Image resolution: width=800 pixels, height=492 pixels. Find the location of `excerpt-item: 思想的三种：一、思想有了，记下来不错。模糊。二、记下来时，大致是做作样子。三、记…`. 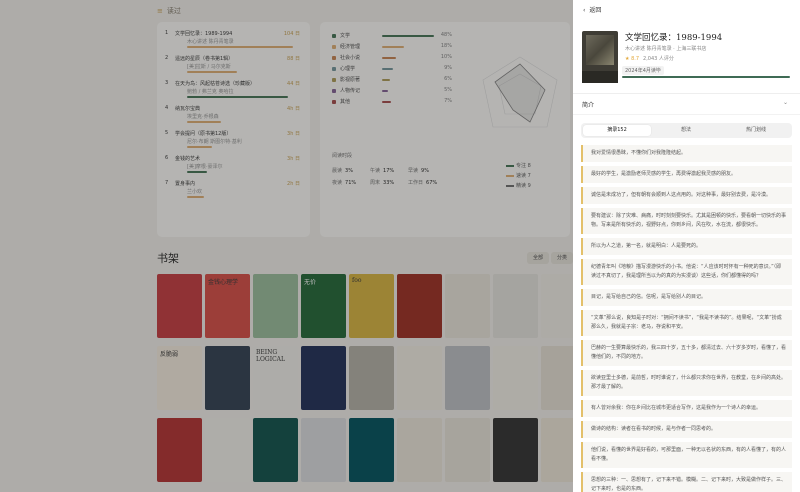

excerpt-item: 思想的三种：一、思想有了，记下来不错。模糊。二、记下来时，大致是做作样子。三、记… is located at coordinates (686, 482).